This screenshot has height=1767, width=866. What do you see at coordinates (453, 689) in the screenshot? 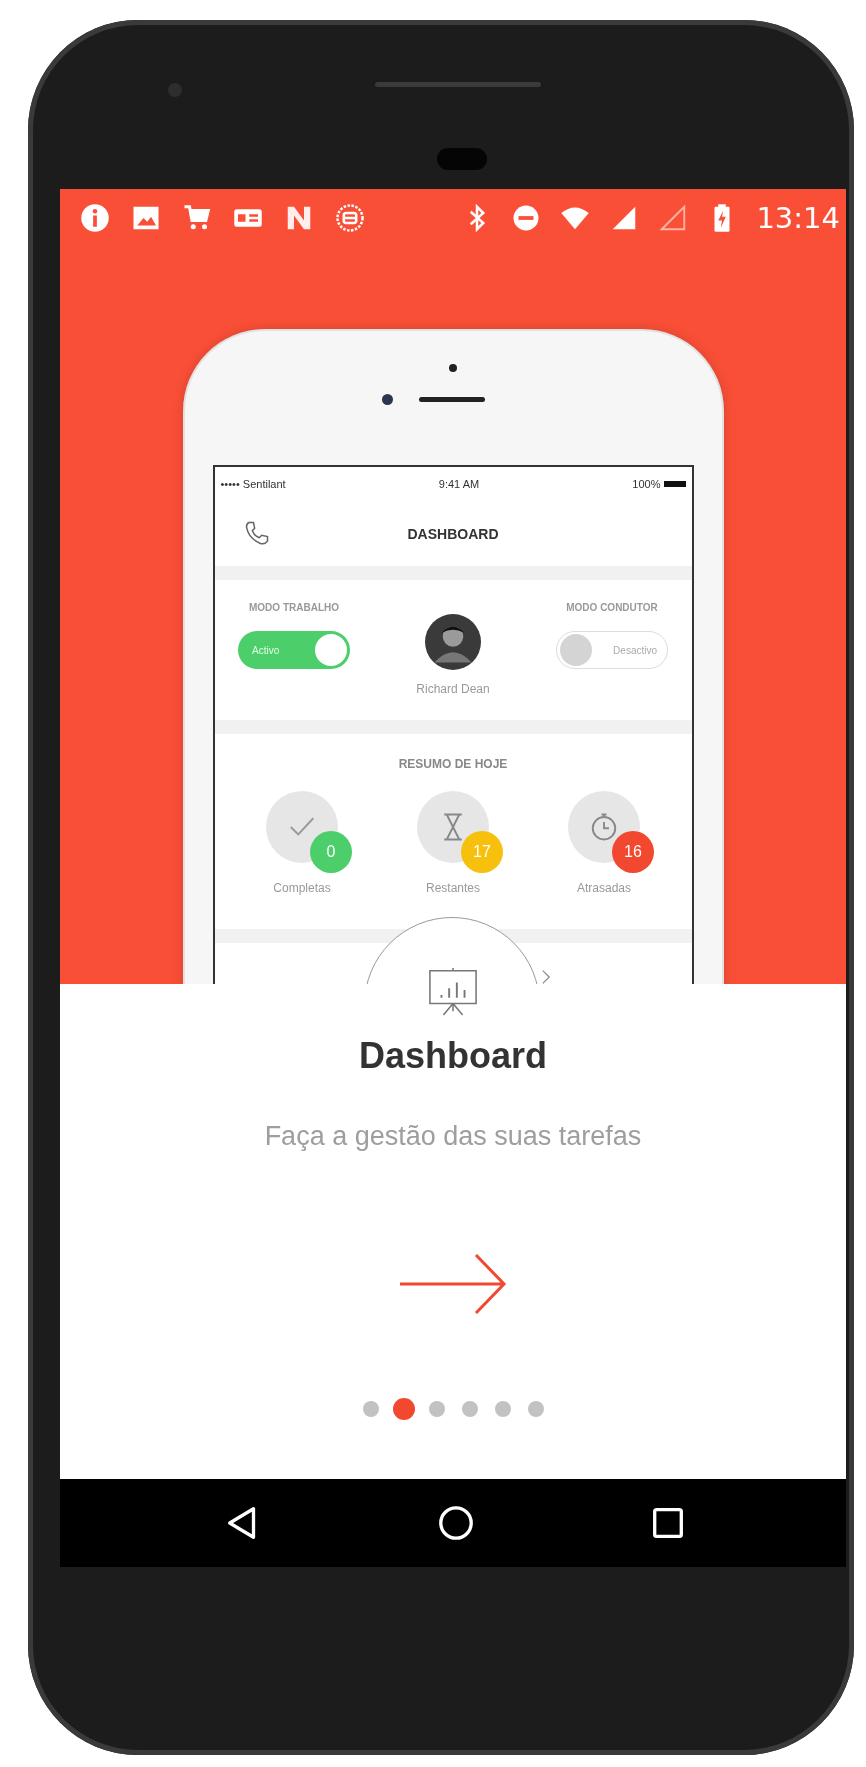
I see `user-name: Richard Dean` at bounding box center [453, 689].